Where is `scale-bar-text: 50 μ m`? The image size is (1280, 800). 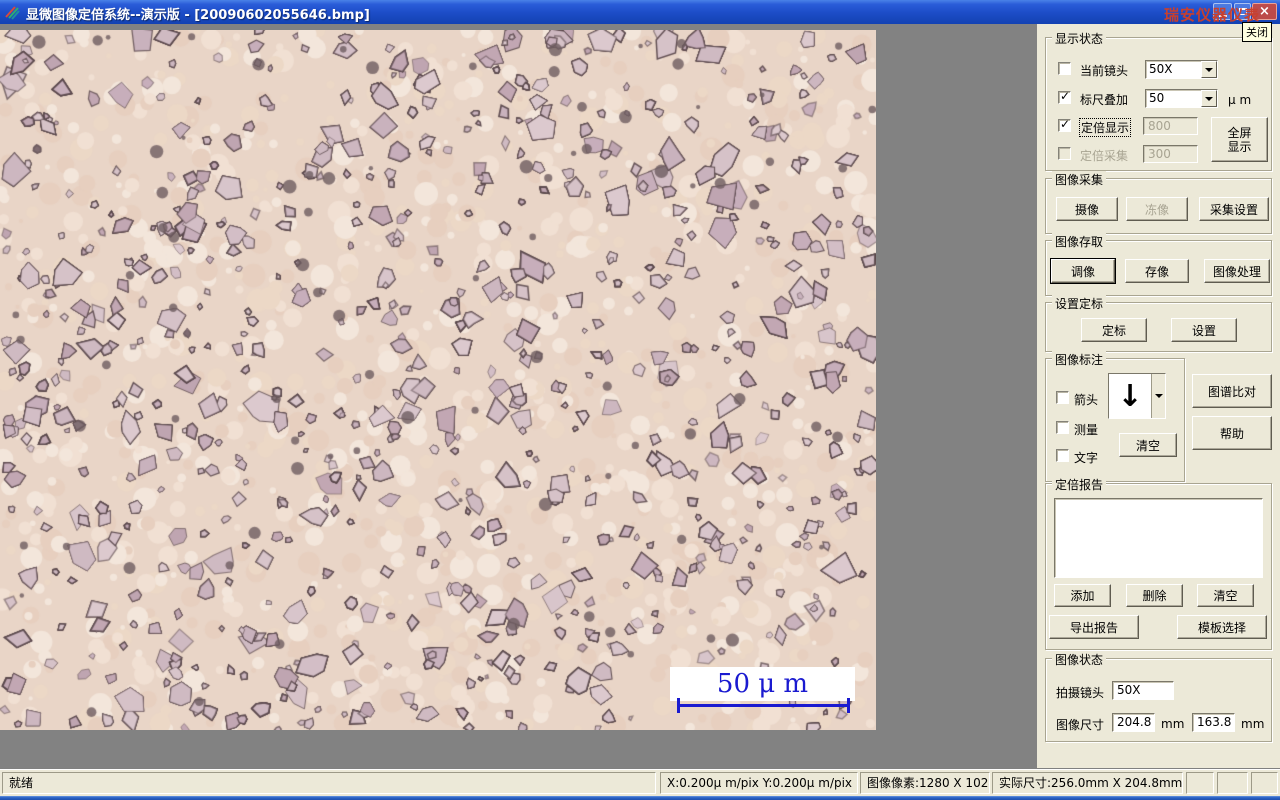 scale-bar-text: 50 μ m is located at coordinates (762, 684).